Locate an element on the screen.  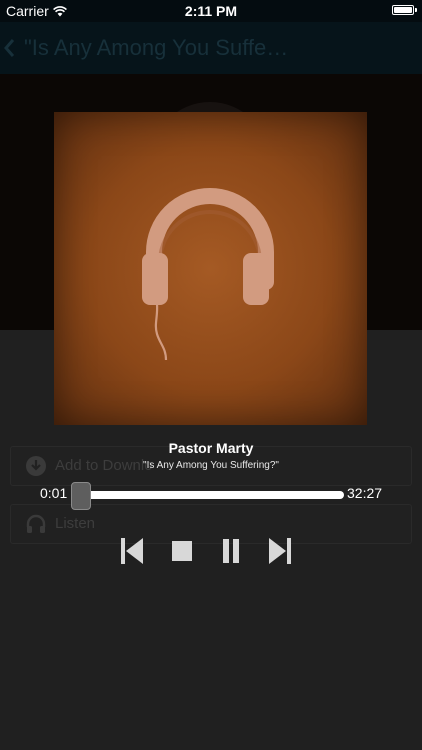
speaker-name: Pastor Marty is located at coordinates (211, 448).